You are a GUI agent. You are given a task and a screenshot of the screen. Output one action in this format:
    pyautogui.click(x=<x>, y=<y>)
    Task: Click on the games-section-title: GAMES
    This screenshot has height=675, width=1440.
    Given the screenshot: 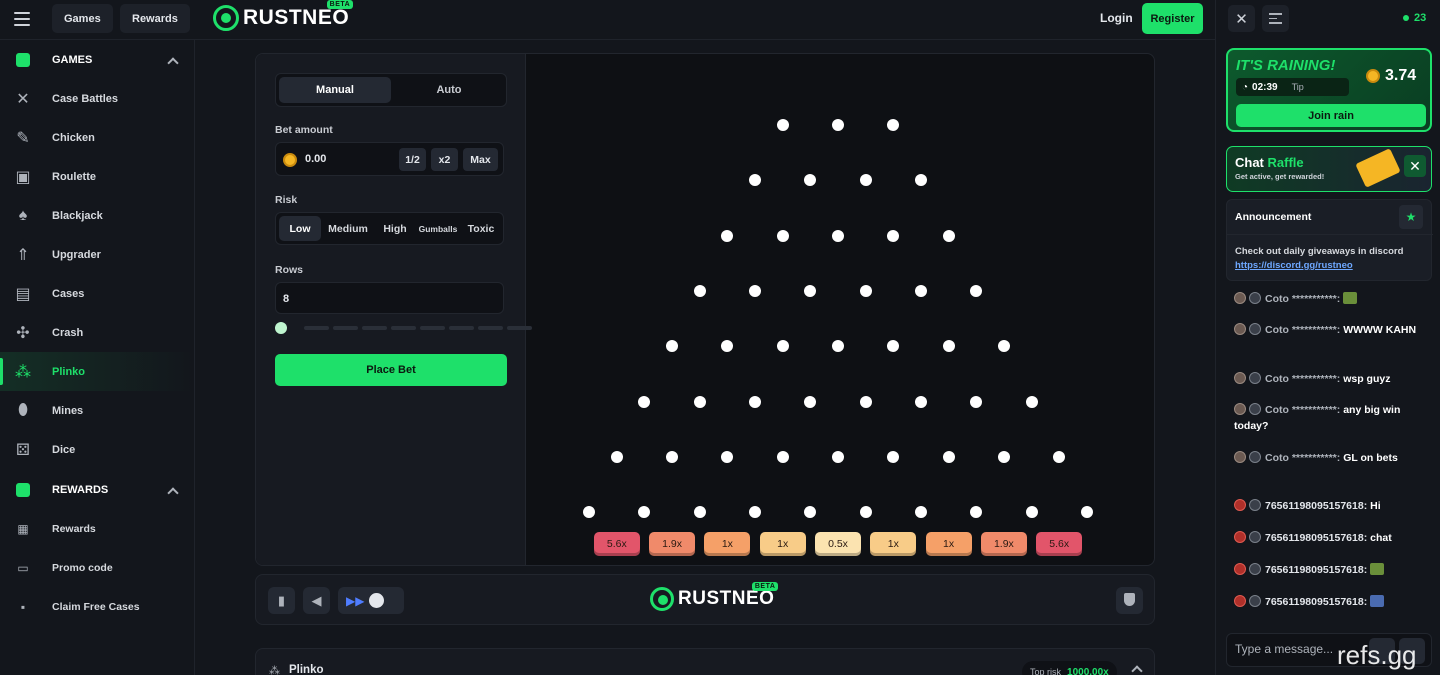 What is the action you would take?
    pyautogui.click(x=72, y=60)
    